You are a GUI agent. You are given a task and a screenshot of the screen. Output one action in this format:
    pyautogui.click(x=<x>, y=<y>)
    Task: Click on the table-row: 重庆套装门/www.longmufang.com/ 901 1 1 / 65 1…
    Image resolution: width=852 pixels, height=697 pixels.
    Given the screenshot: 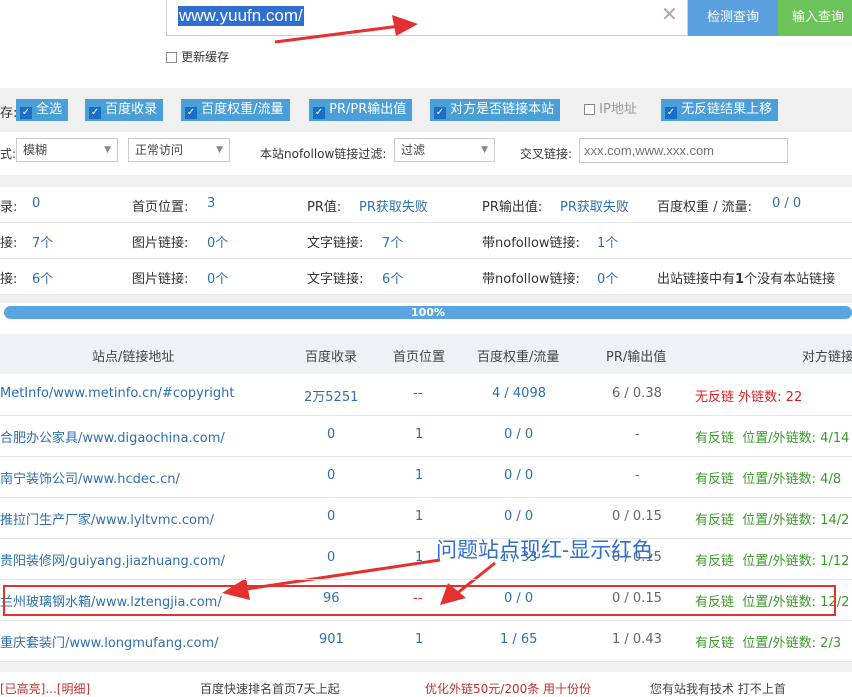 What is the action you would take?
    pyautogui.click(x=426, y=641)
    